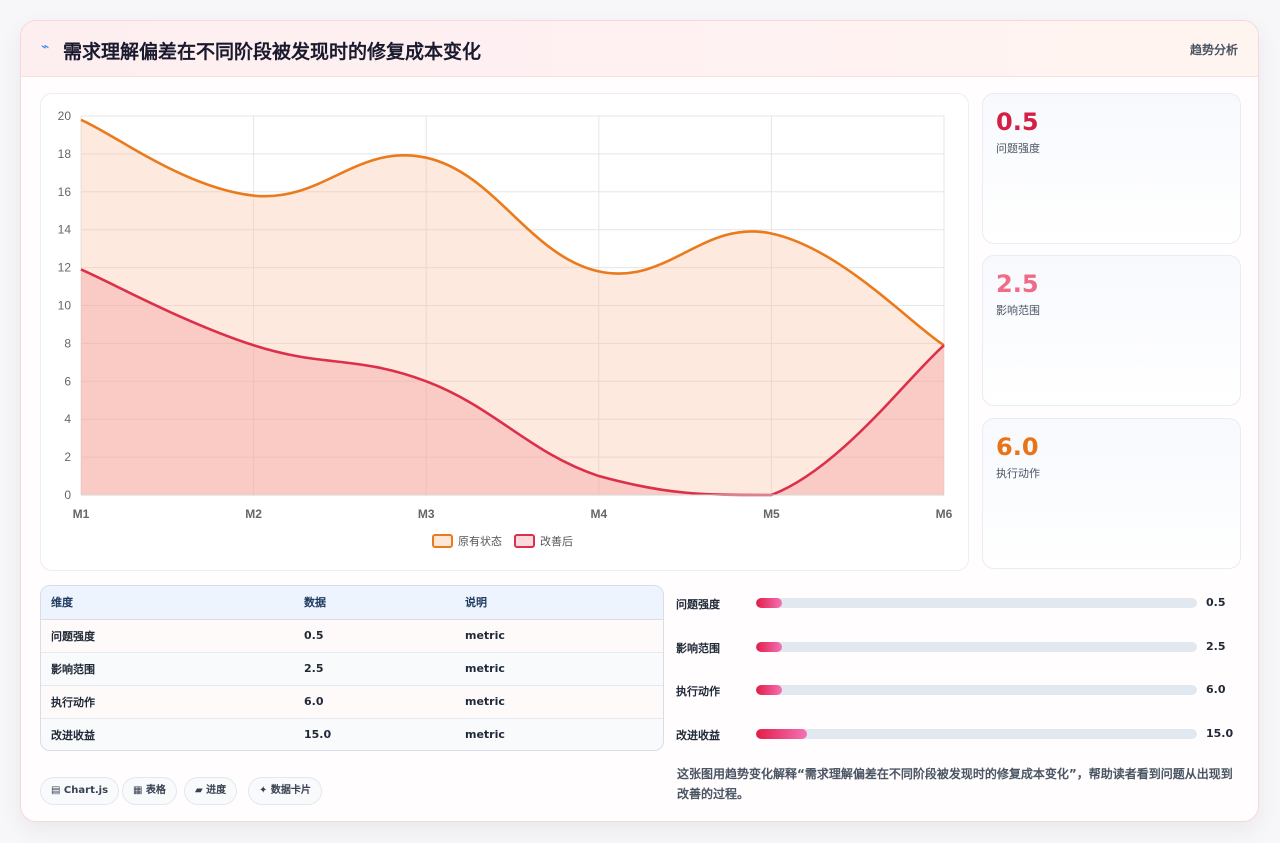 The width and height of the screenshot is (1280, 843). I want to click on progress-label: 影响范围, so click(698, 648).